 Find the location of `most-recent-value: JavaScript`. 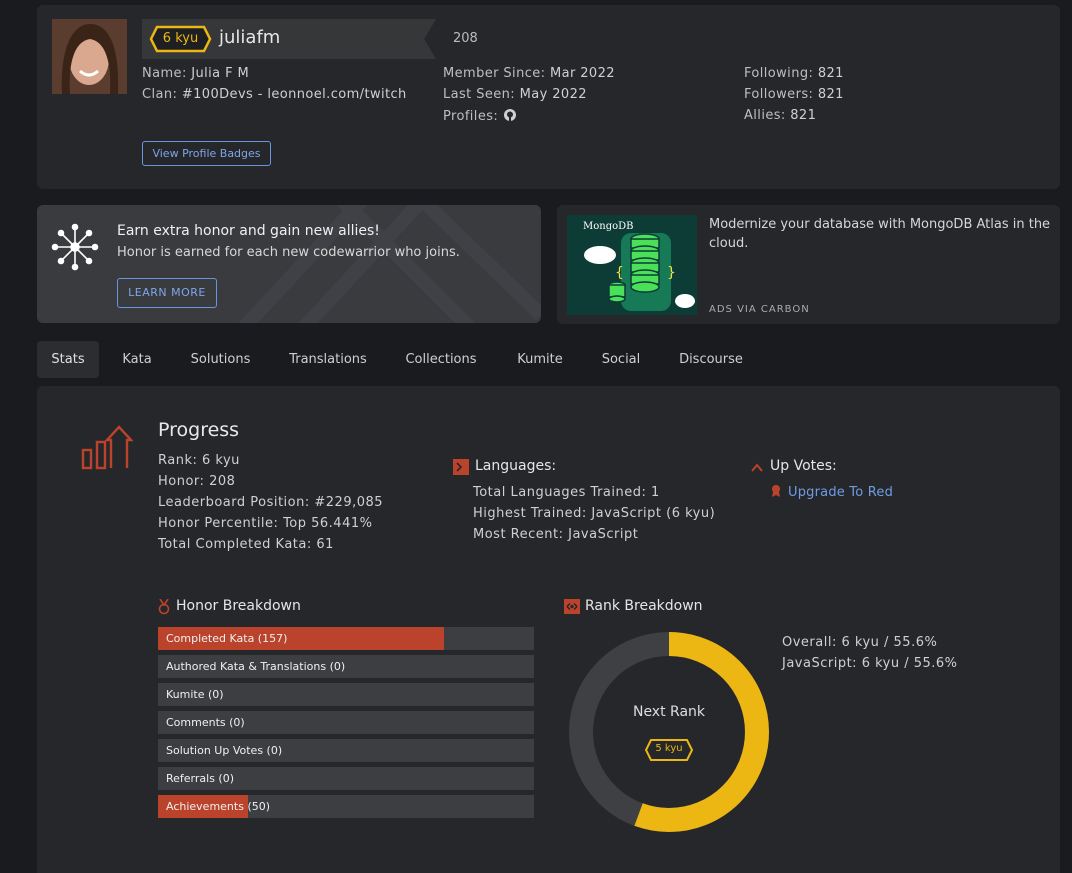

most-recent-value: JavaScript is located at coordinates (603, 534).